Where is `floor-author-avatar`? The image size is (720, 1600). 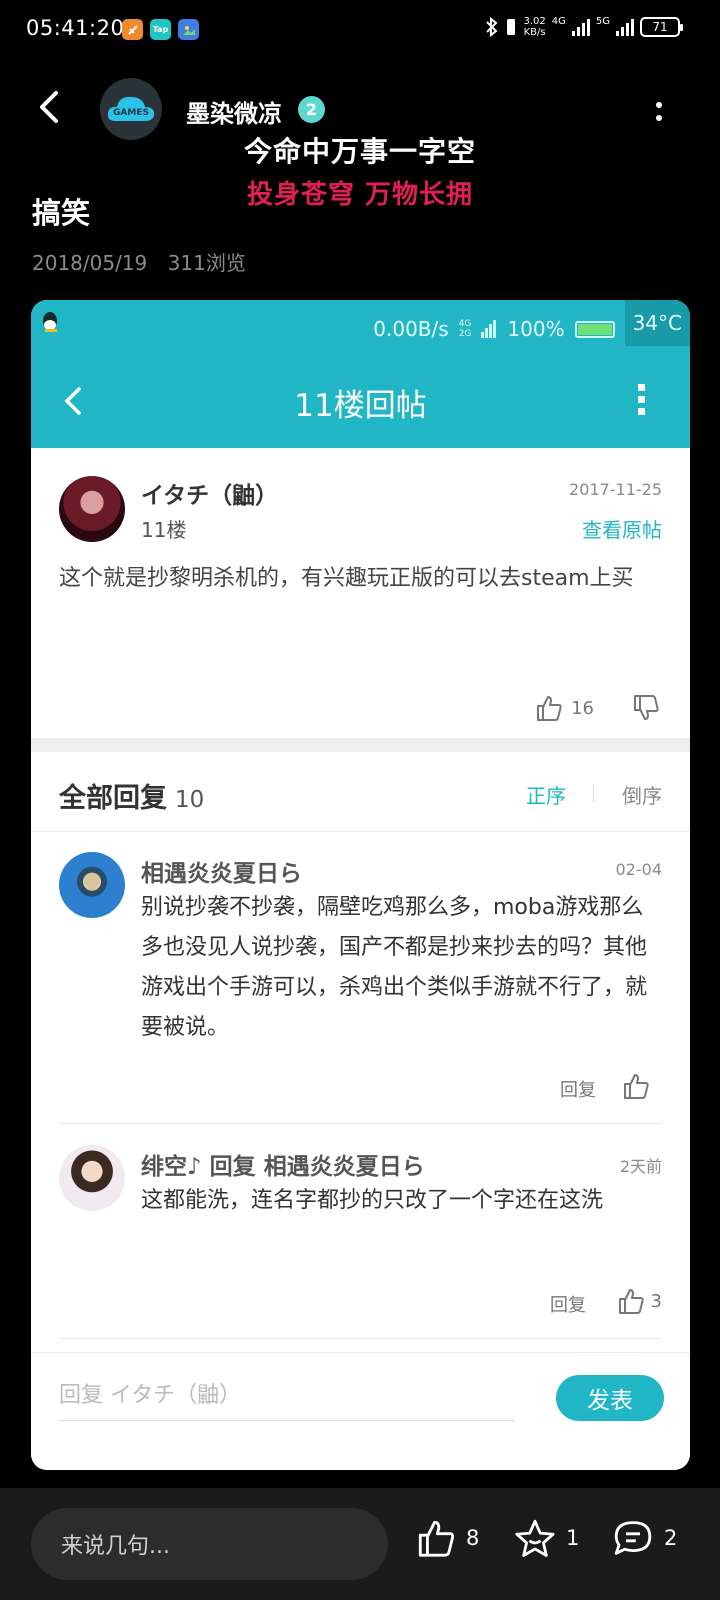 floor-author-avatar is located at coordinates (92, 509).